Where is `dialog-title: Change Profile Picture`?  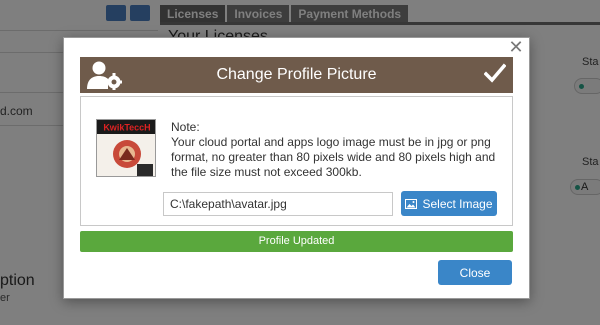 dialog-title: Change Profile Picture is located at coordinates (296, 74).